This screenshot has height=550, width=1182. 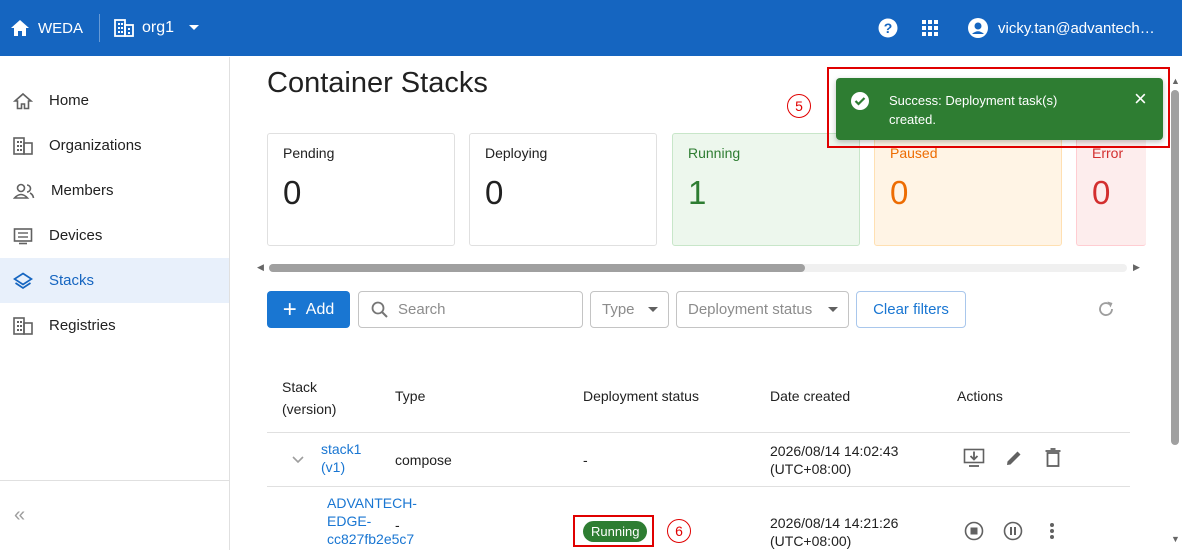 What do you see at coordinates (1053, 458) in the screenshot?
I see `delete-icon` at bounding box center [1053, 458].